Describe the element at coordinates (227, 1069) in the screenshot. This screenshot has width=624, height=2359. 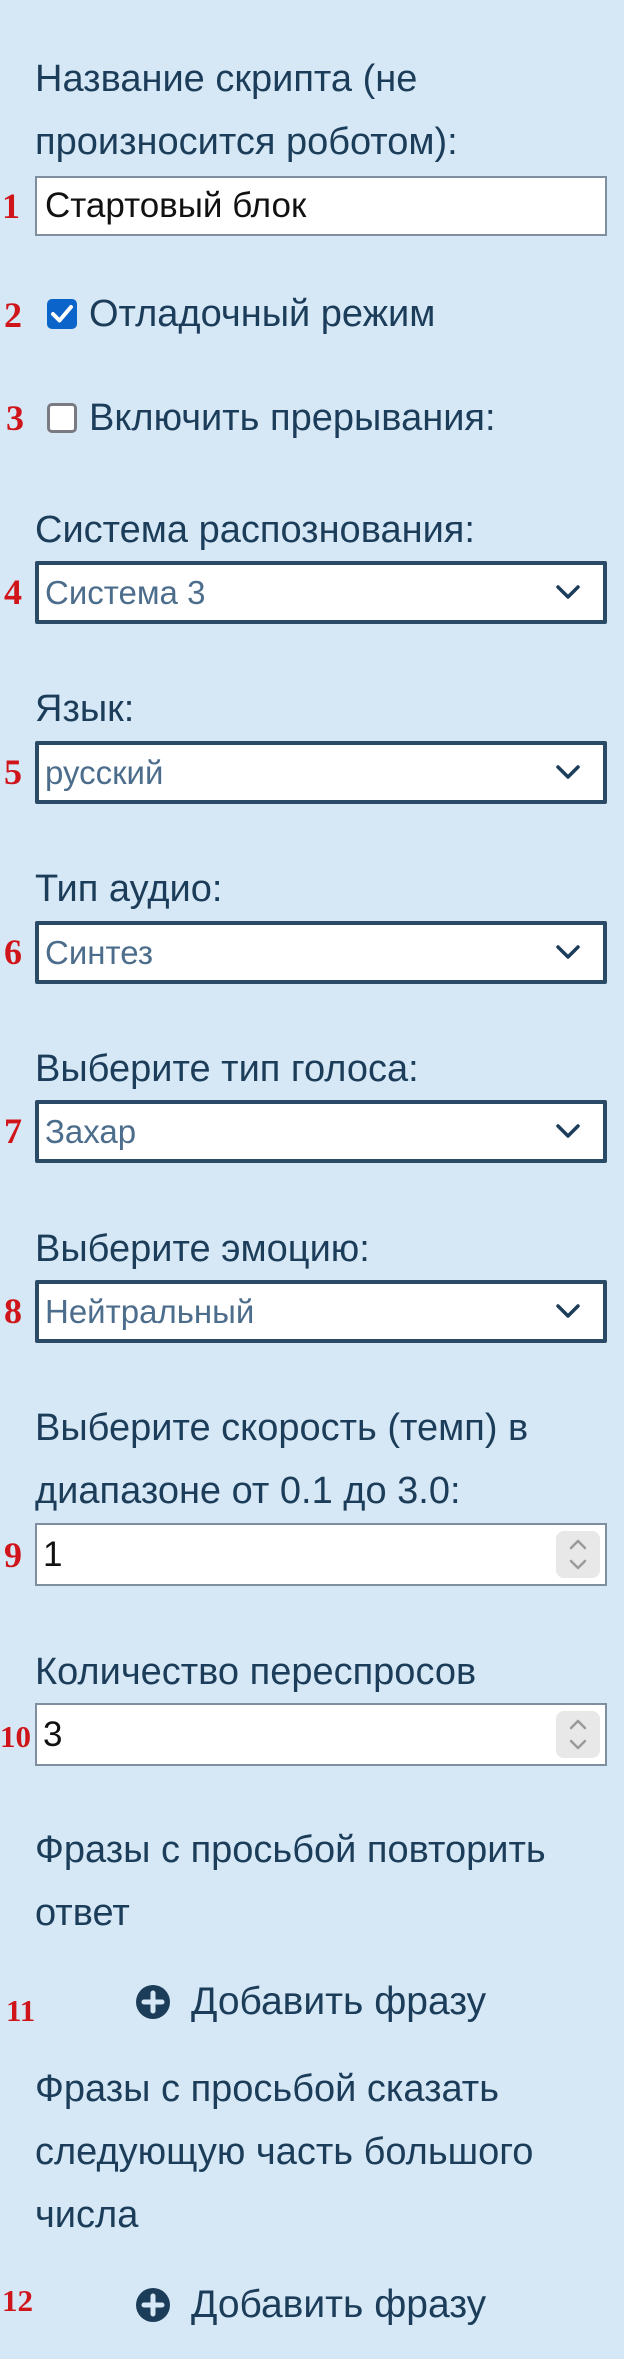
I see `voice-label: Выберите тип голоса:` at that location.